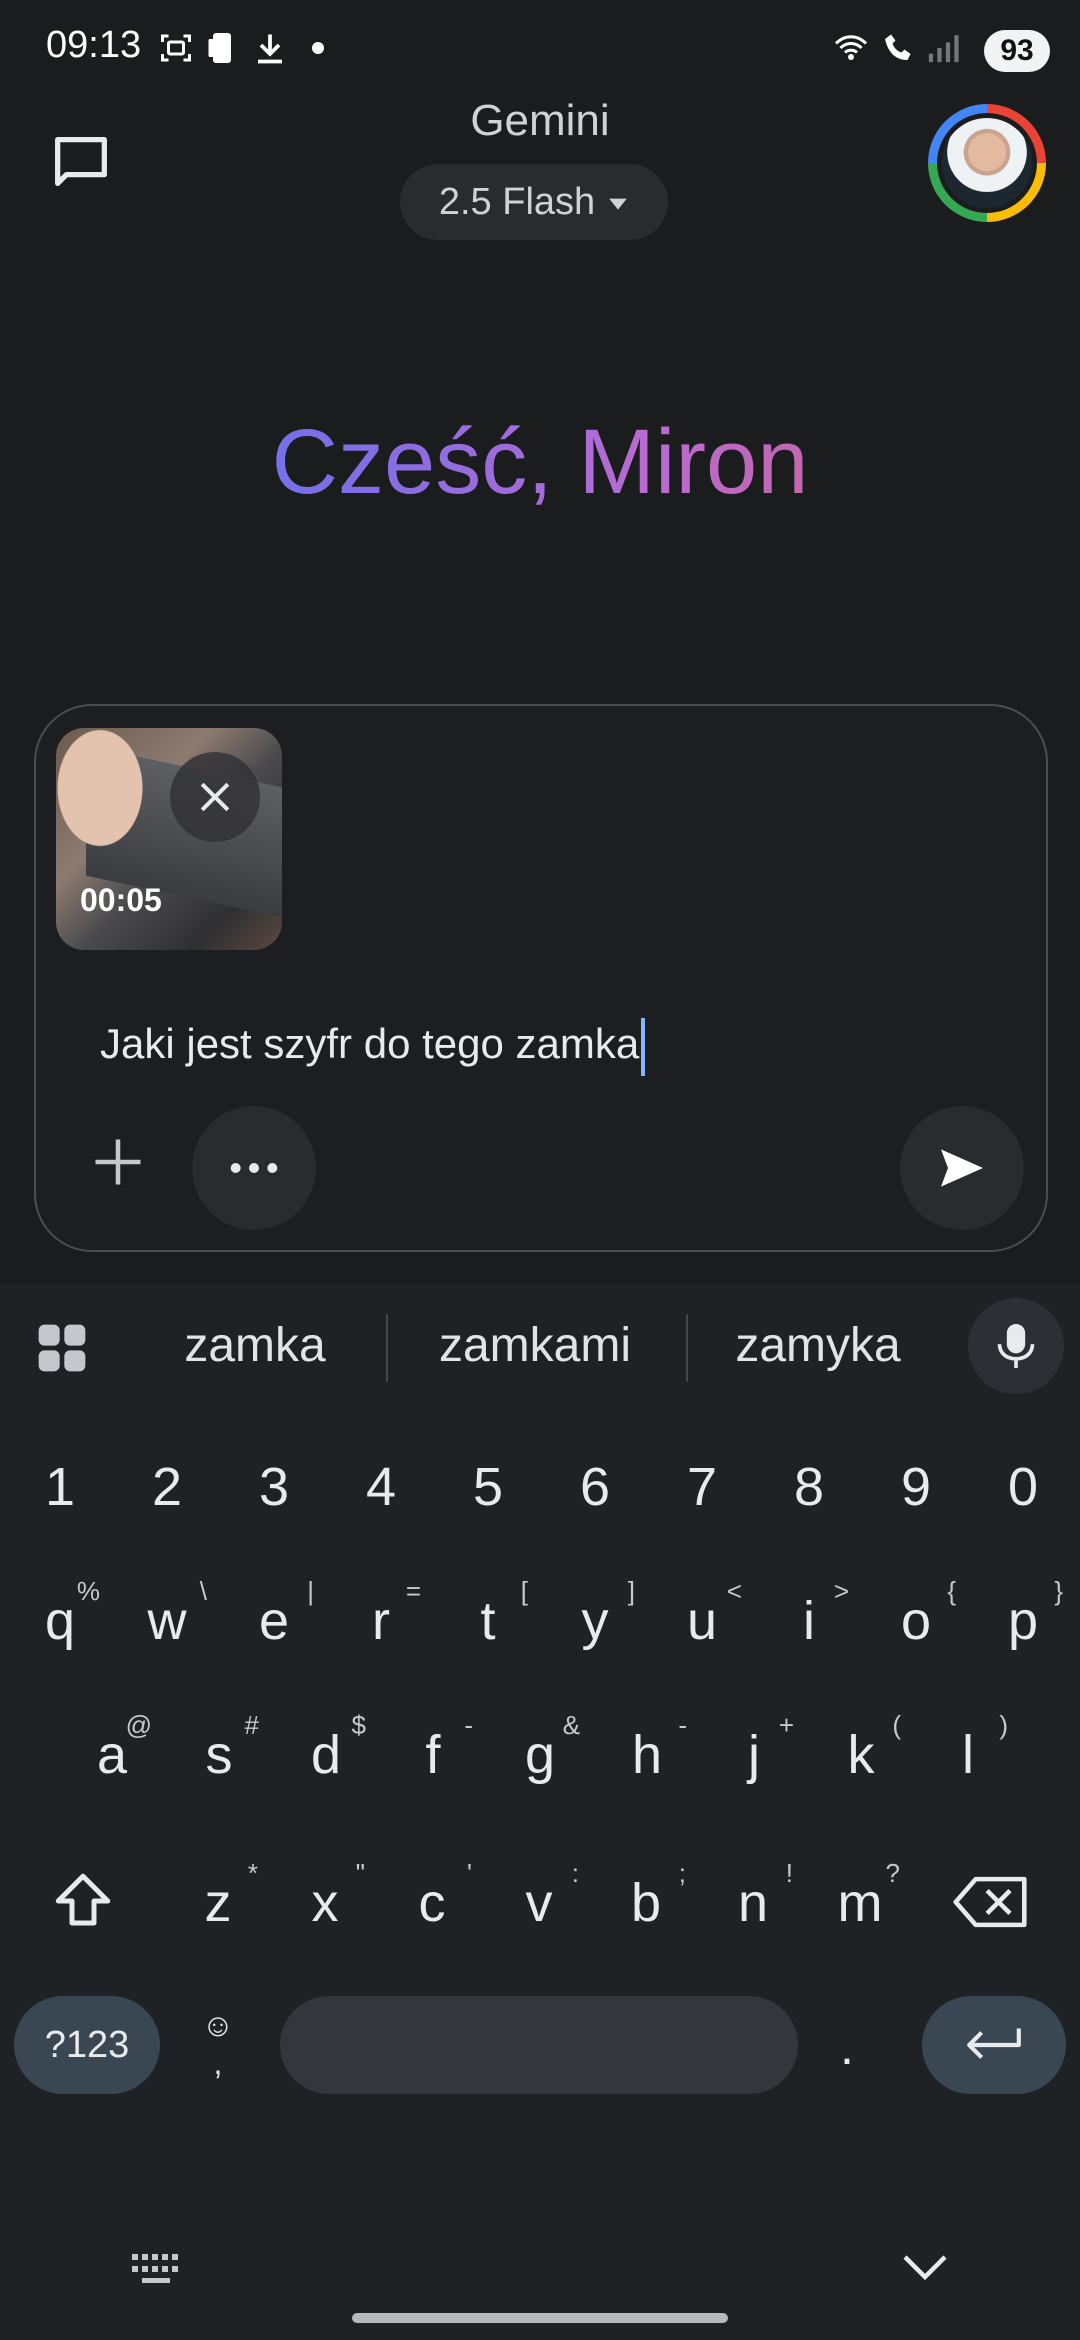  I want to click on key-hint: &, so click(571, 1725).